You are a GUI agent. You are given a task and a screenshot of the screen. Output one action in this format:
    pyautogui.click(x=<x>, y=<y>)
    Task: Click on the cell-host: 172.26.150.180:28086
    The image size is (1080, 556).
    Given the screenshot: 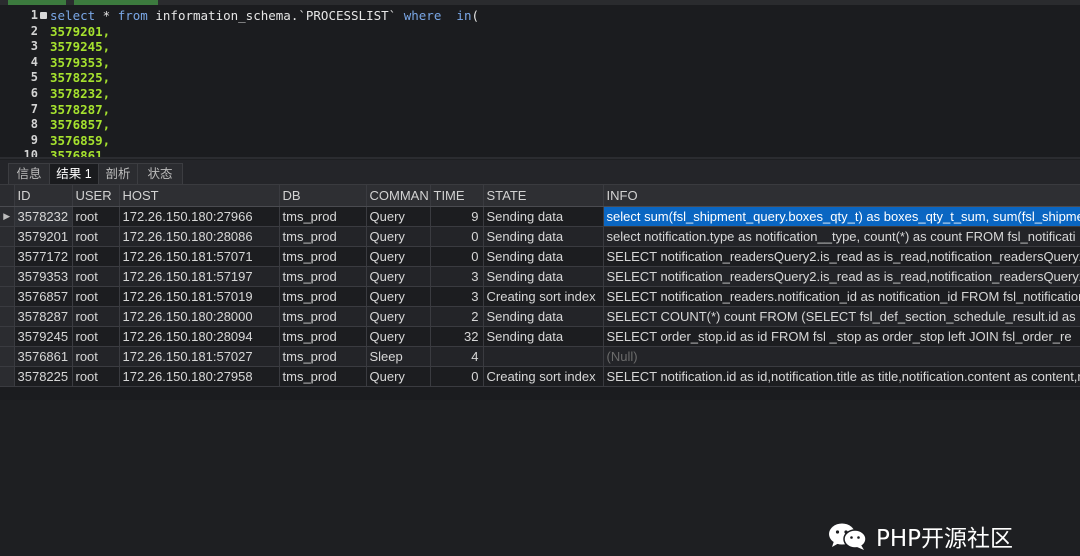 What is the action you would take?
    pyautogui.click(x=199, y=236)
    